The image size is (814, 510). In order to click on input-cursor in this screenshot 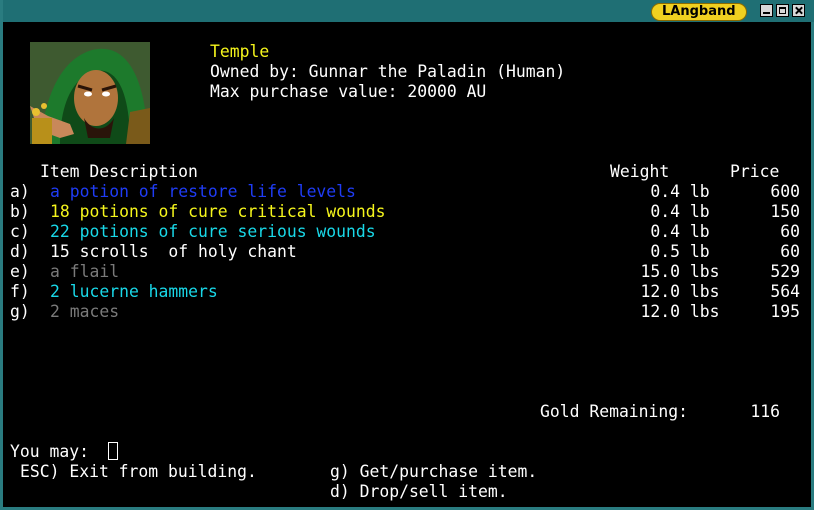, I will do `click(113, 451)`.